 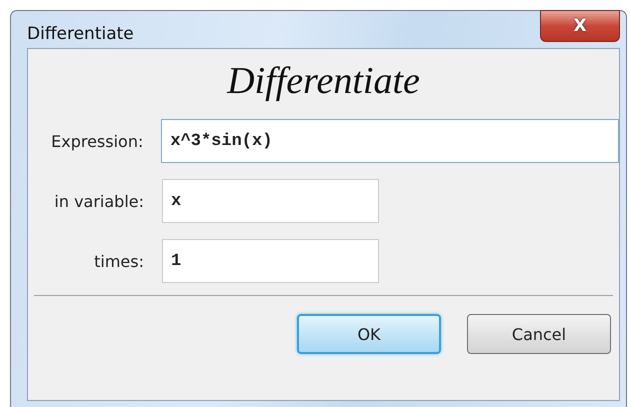 I want to click on field-label: in variable:, so click(x=98, y=201).